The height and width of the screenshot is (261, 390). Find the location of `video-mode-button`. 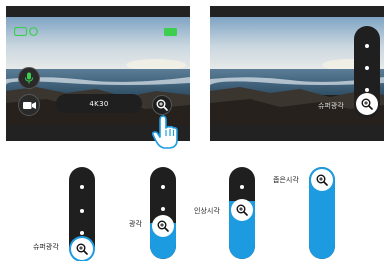

video-mode-button is located at coordinates (29, 105).